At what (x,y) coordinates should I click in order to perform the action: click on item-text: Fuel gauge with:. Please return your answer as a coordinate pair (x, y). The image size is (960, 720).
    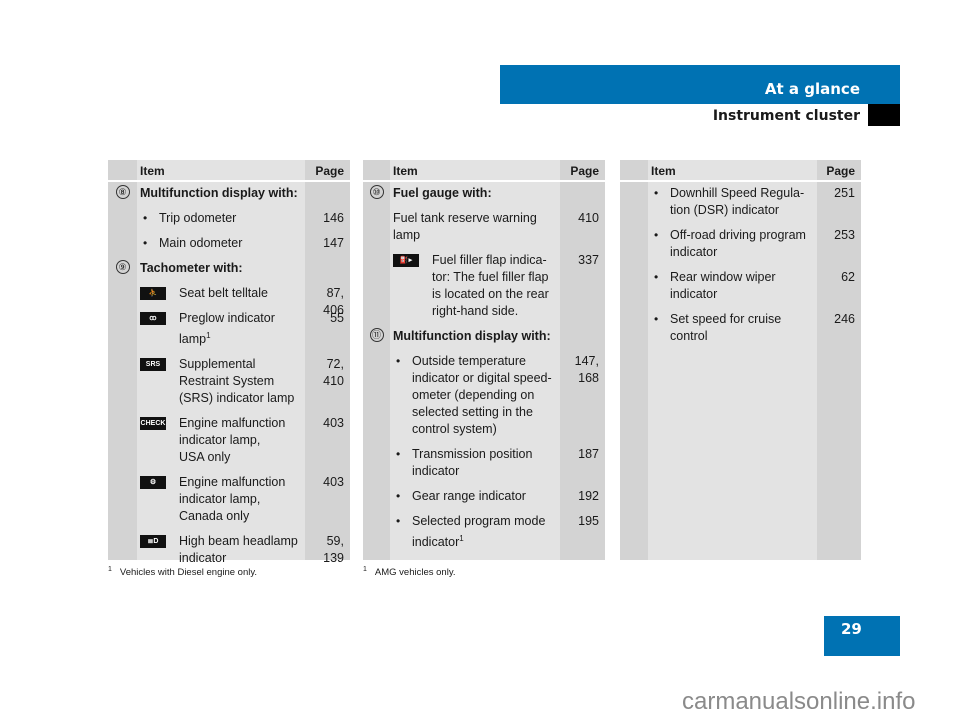
    Looking at the image, I should click on (442, 193).